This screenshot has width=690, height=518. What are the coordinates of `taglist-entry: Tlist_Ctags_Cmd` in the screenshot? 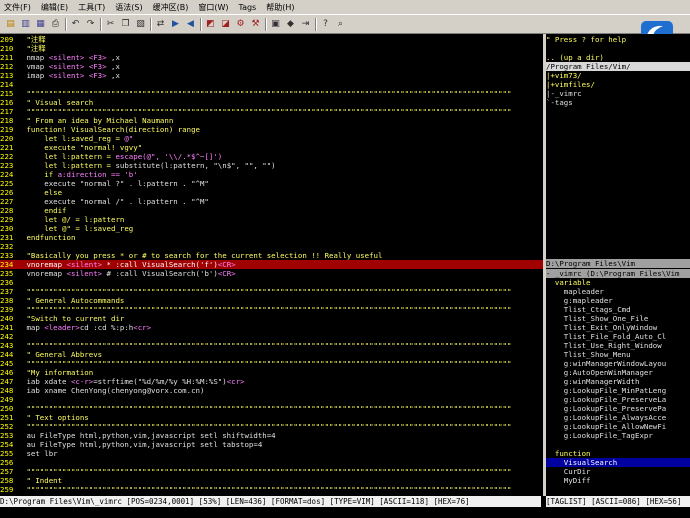 It's located at (618, 309).